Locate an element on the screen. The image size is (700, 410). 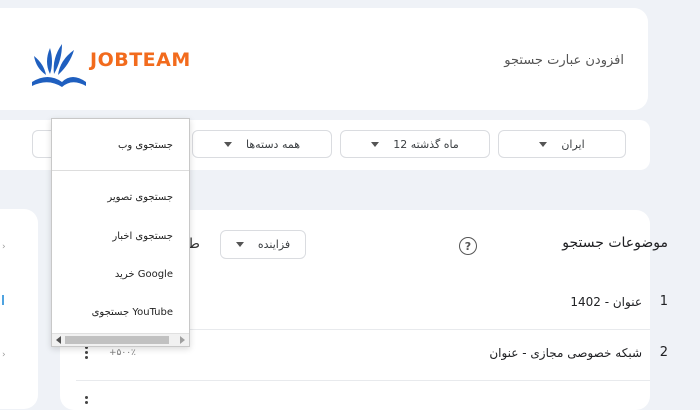
menu-item-youtube-search: جستجوی YouTube is located at coordinates (132, 312).